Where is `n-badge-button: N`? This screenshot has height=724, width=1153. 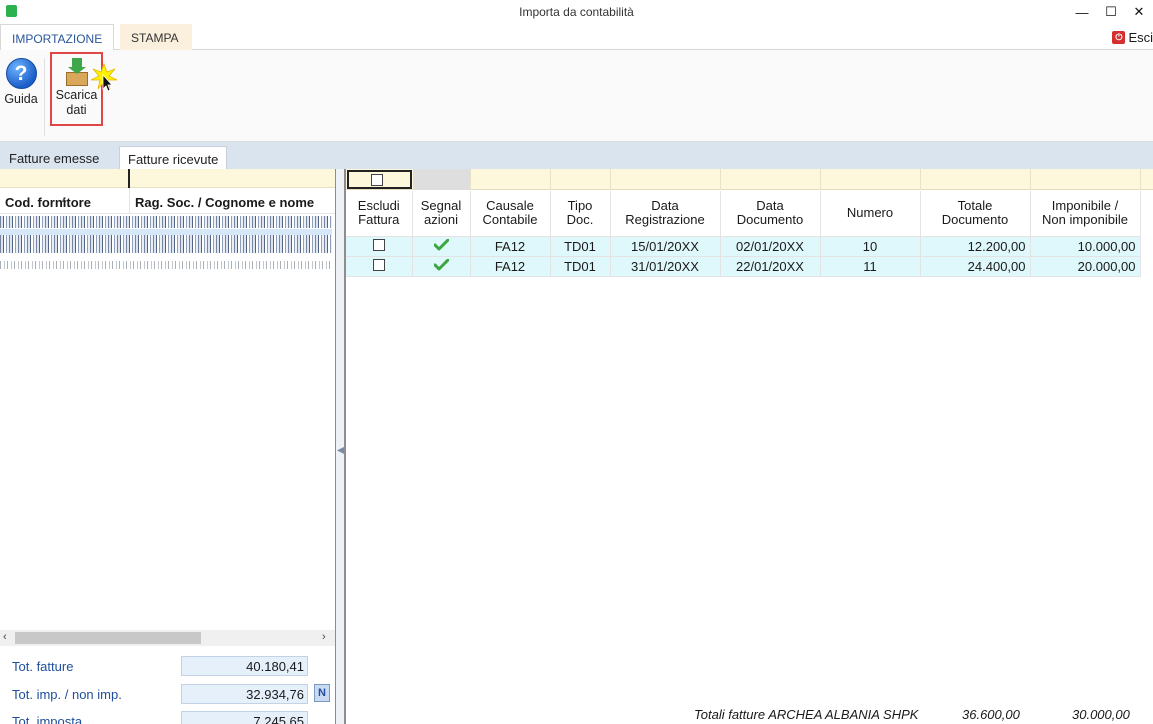
n-badge-button: N is located at coordinates (322, 693).